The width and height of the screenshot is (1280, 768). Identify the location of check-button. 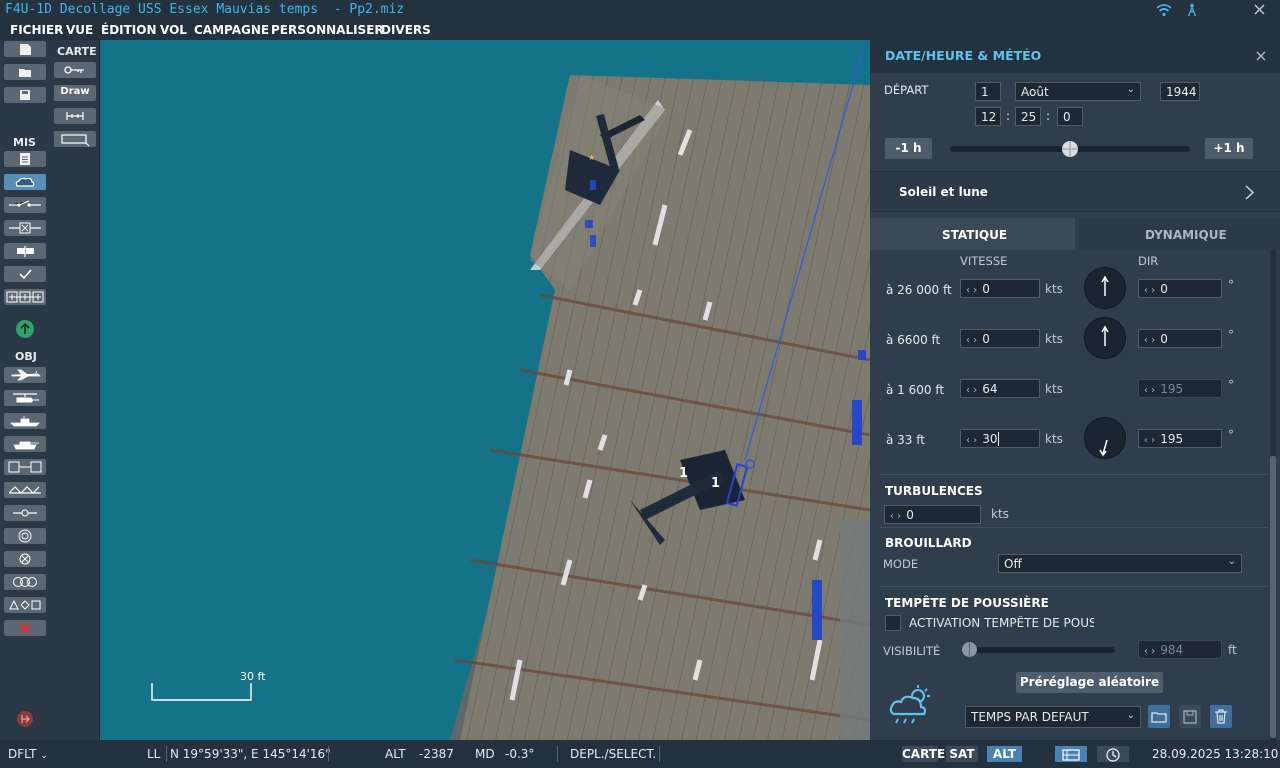
(25, 274).